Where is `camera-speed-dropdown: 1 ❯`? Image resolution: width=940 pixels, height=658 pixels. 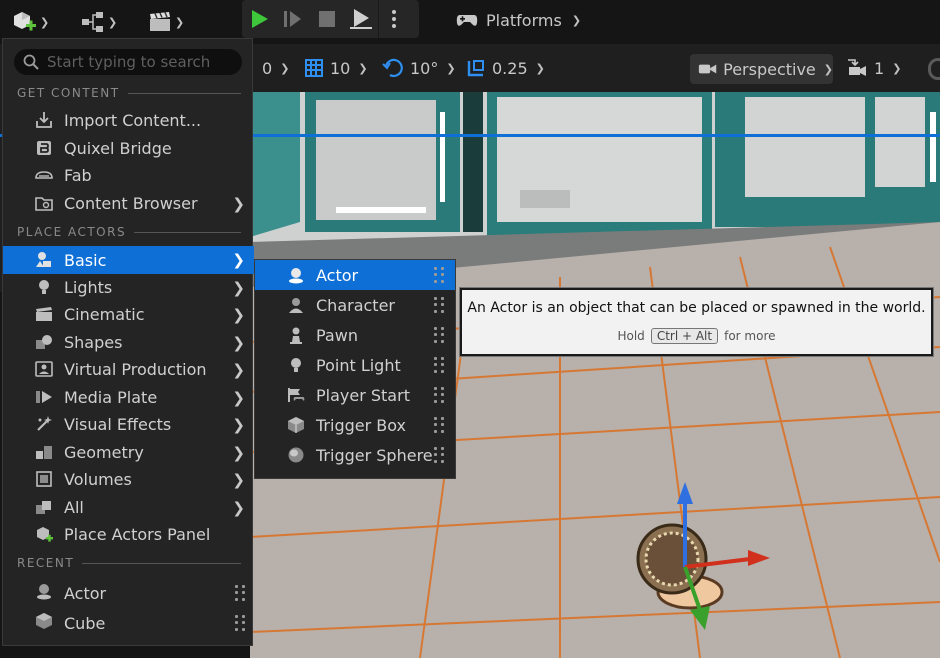 camera-speed-dropdown: 1 ❯ is located at coordinates (873, 68).